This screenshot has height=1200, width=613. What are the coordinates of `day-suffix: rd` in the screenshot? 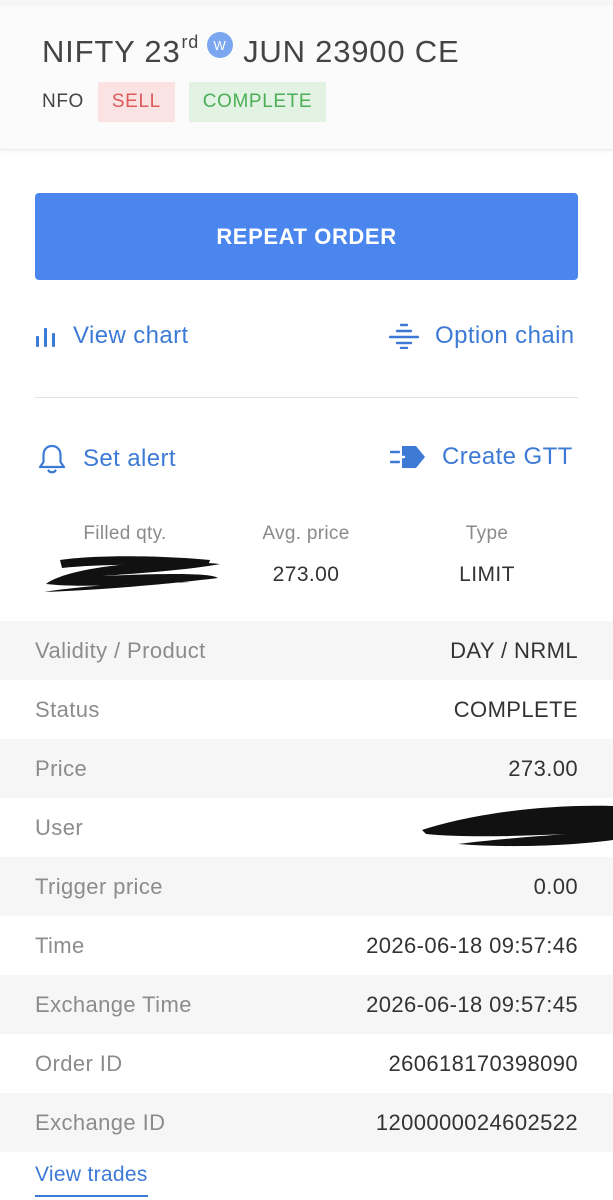 It's located at (190, 42).